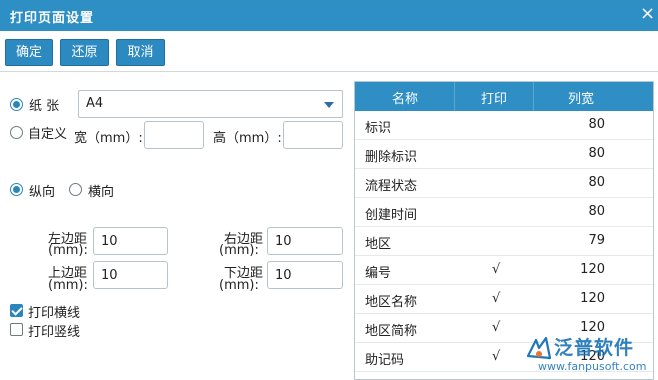 The width and height of the screenshot is (658, 380). What do you see at coordinates (385, 360) in the screenshot?
I see `cell-name: 助记码` at bounding box center [385, 360].